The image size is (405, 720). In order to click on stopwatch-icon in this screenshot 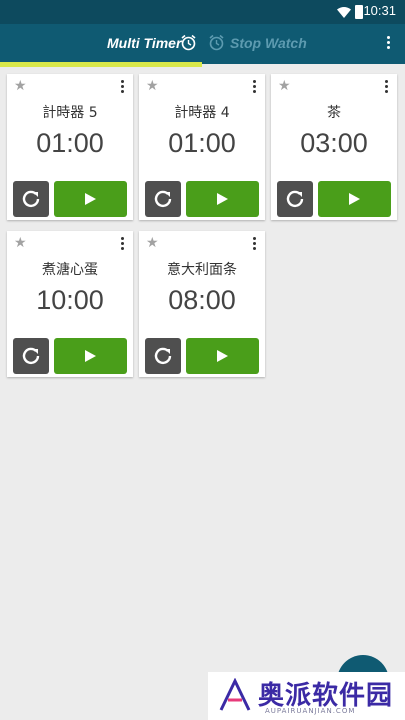, I will do `click(216, 42)`.